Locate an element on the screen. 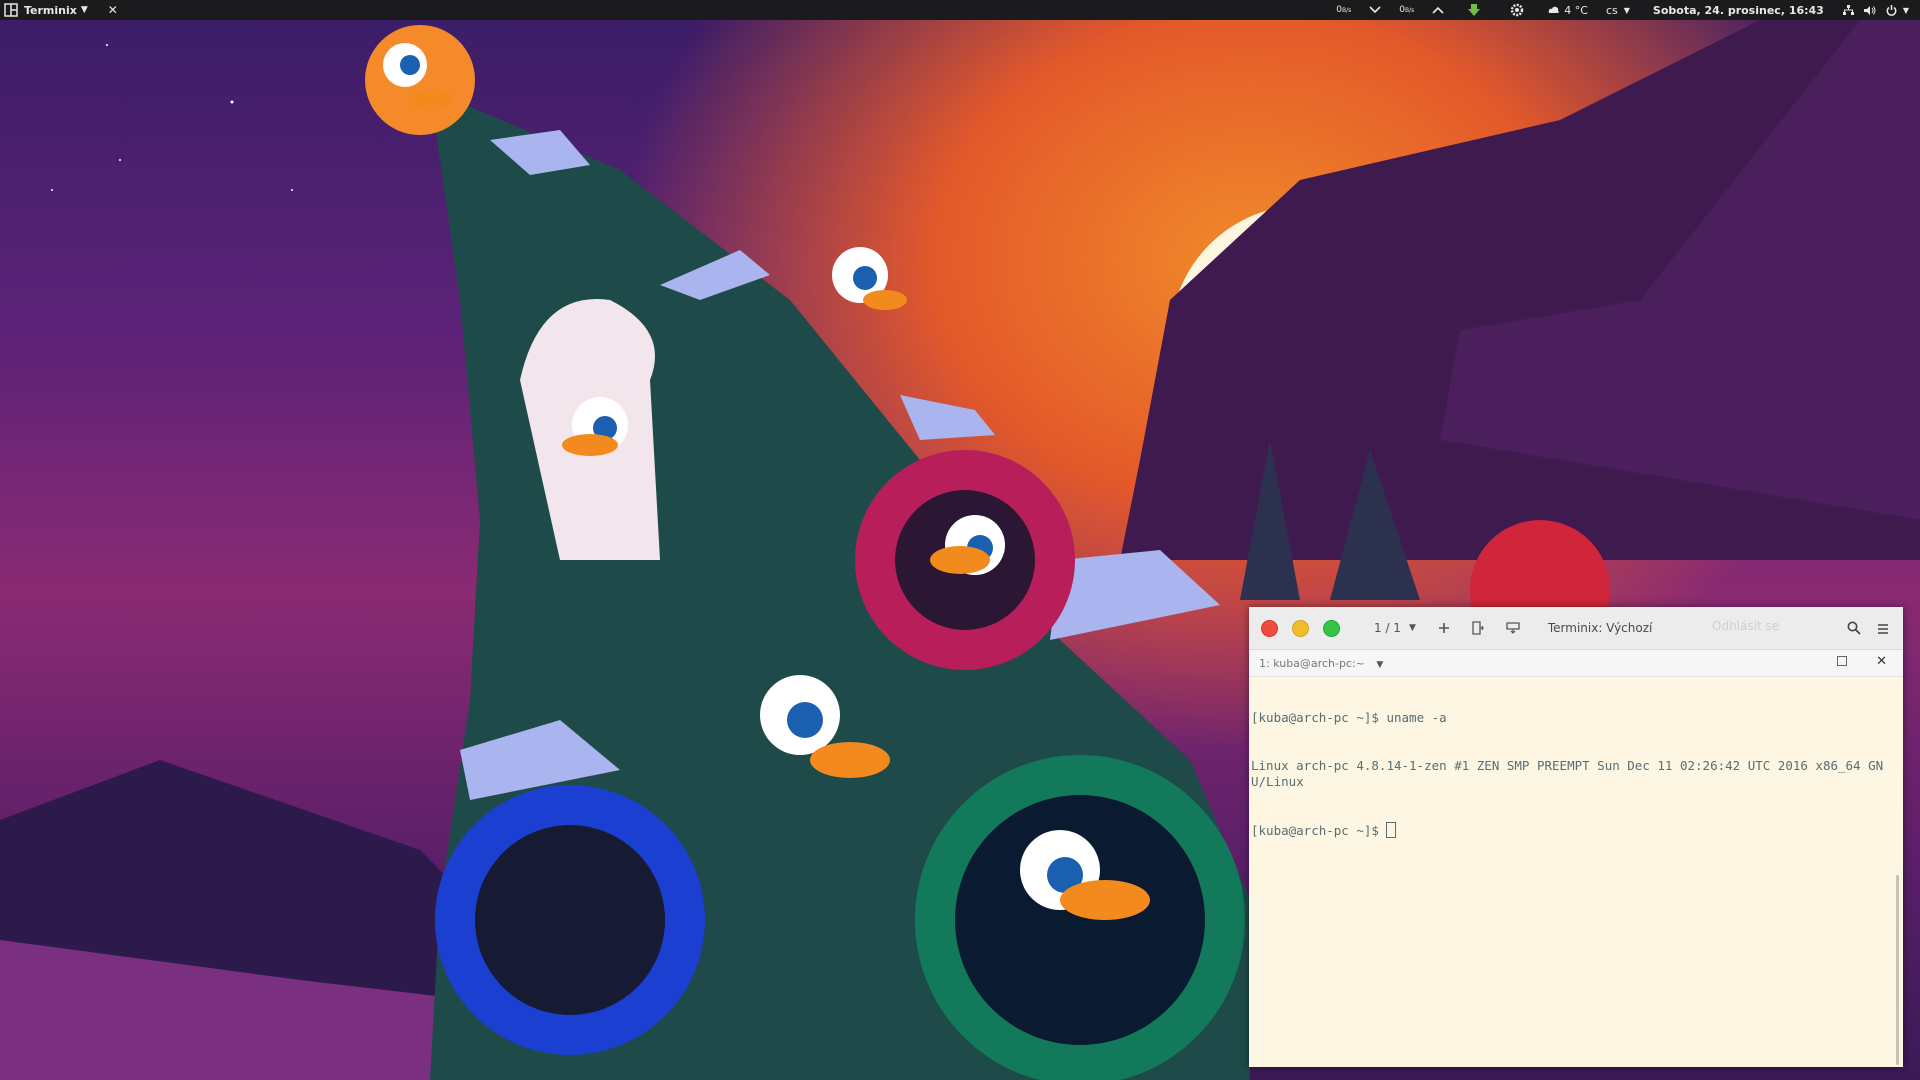 This screenshot has height=1080, width=1920. net-download-indicator: 0 B/s is located at coordinates (1343, 10).